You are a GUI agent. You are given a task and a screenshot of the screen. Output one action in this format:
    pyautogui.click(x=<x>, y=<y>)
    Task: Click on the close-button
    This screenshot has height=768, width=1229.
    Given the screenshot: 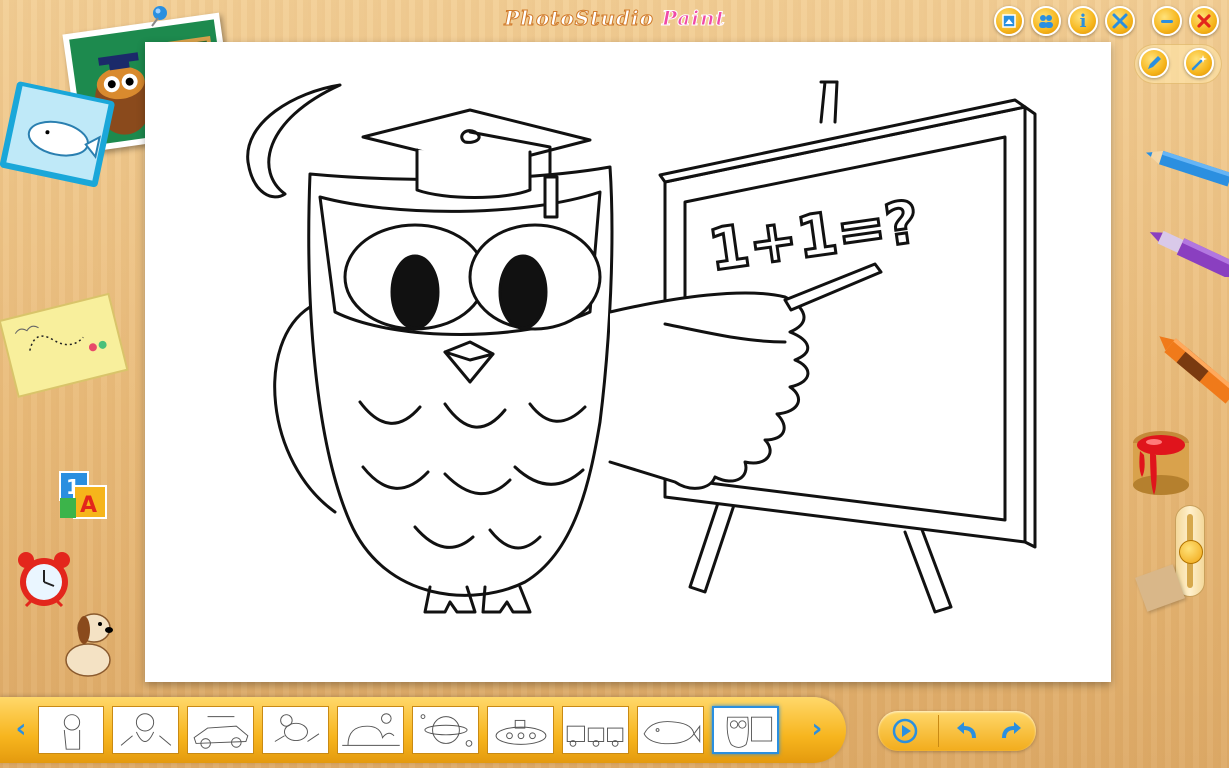 What is the action you would take?
    pyautogui.click(x=1204, y=21)
    